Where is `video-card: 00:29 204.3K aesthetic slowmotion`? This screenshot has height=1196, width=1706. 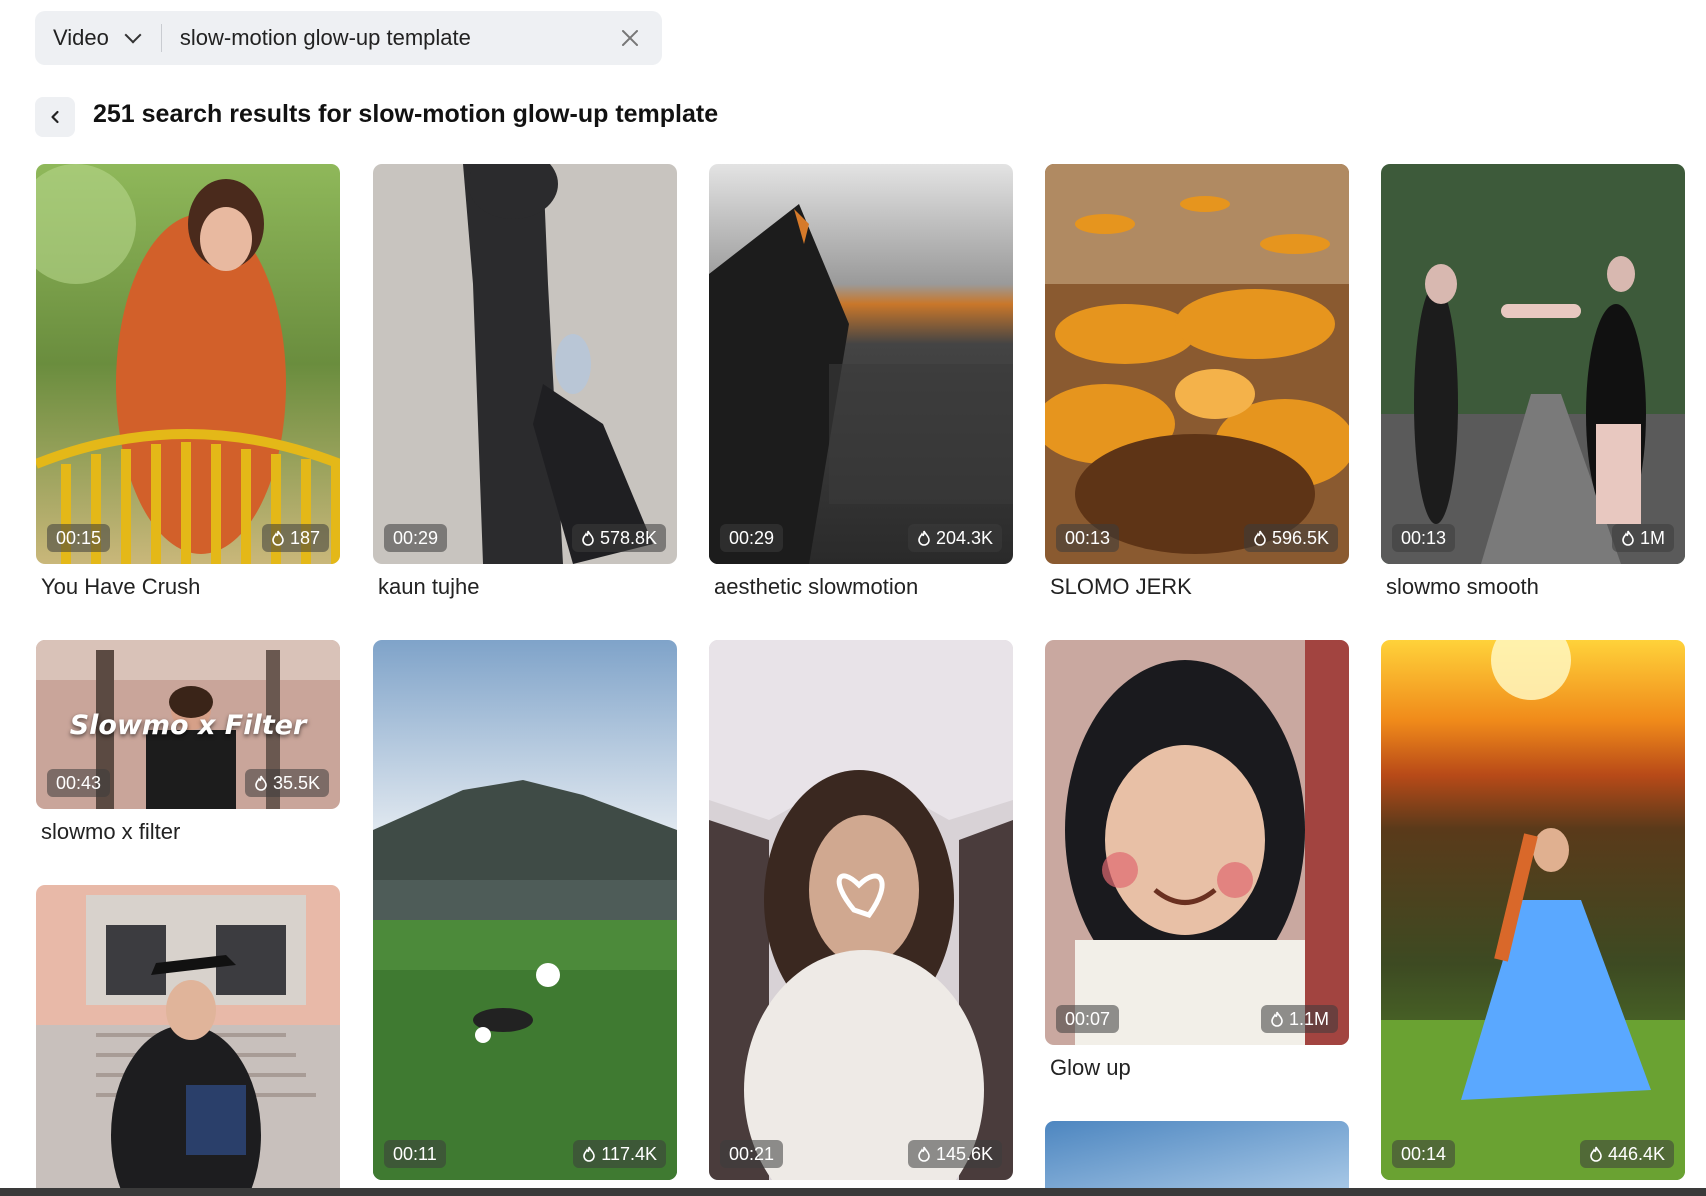 video-card: 00:29 204.3K aesthetic slowmotion is located at coordinates (861, 382).